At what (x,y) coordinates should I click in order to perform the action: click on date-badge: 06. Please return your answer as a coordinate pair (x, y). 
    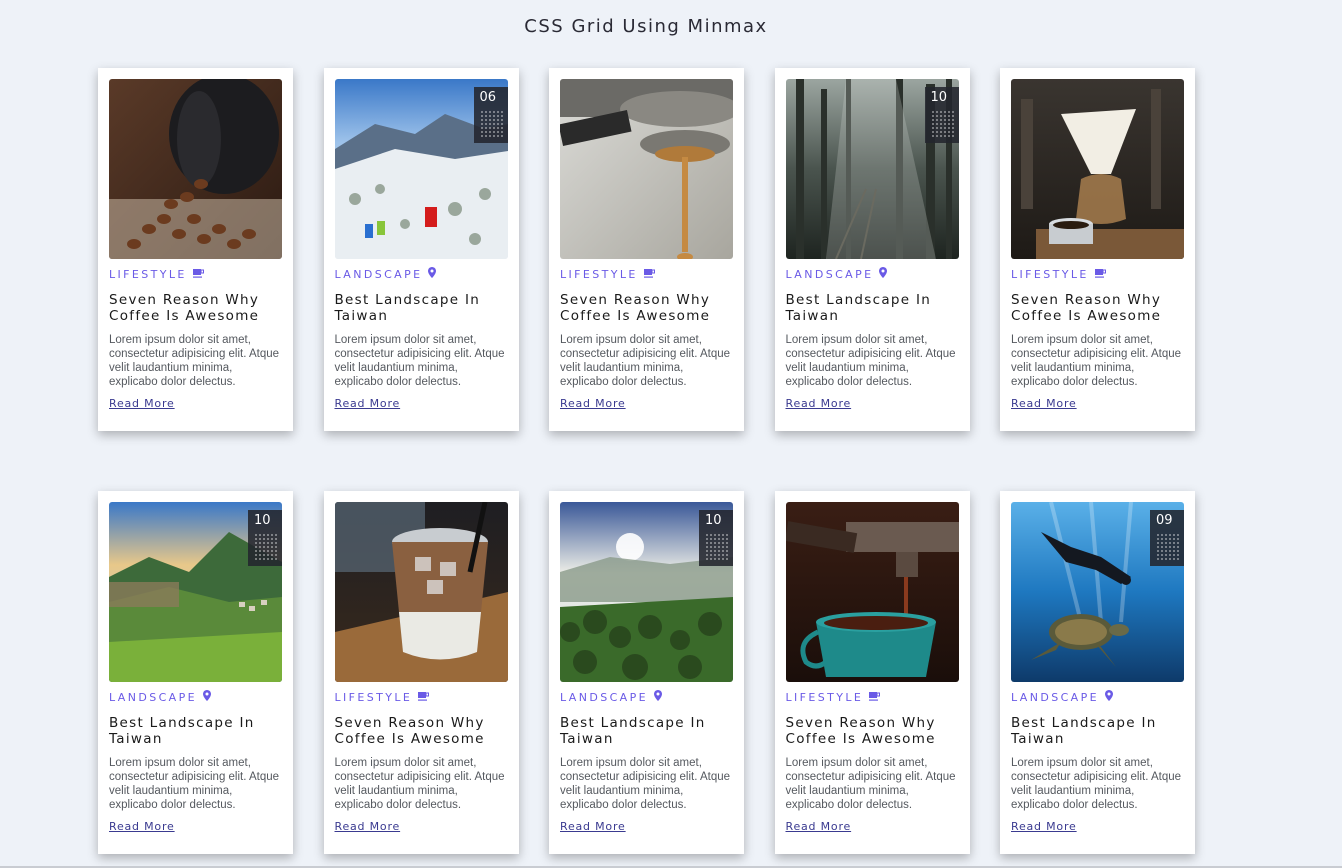
    Looking at the image, I should click on (490, 115).